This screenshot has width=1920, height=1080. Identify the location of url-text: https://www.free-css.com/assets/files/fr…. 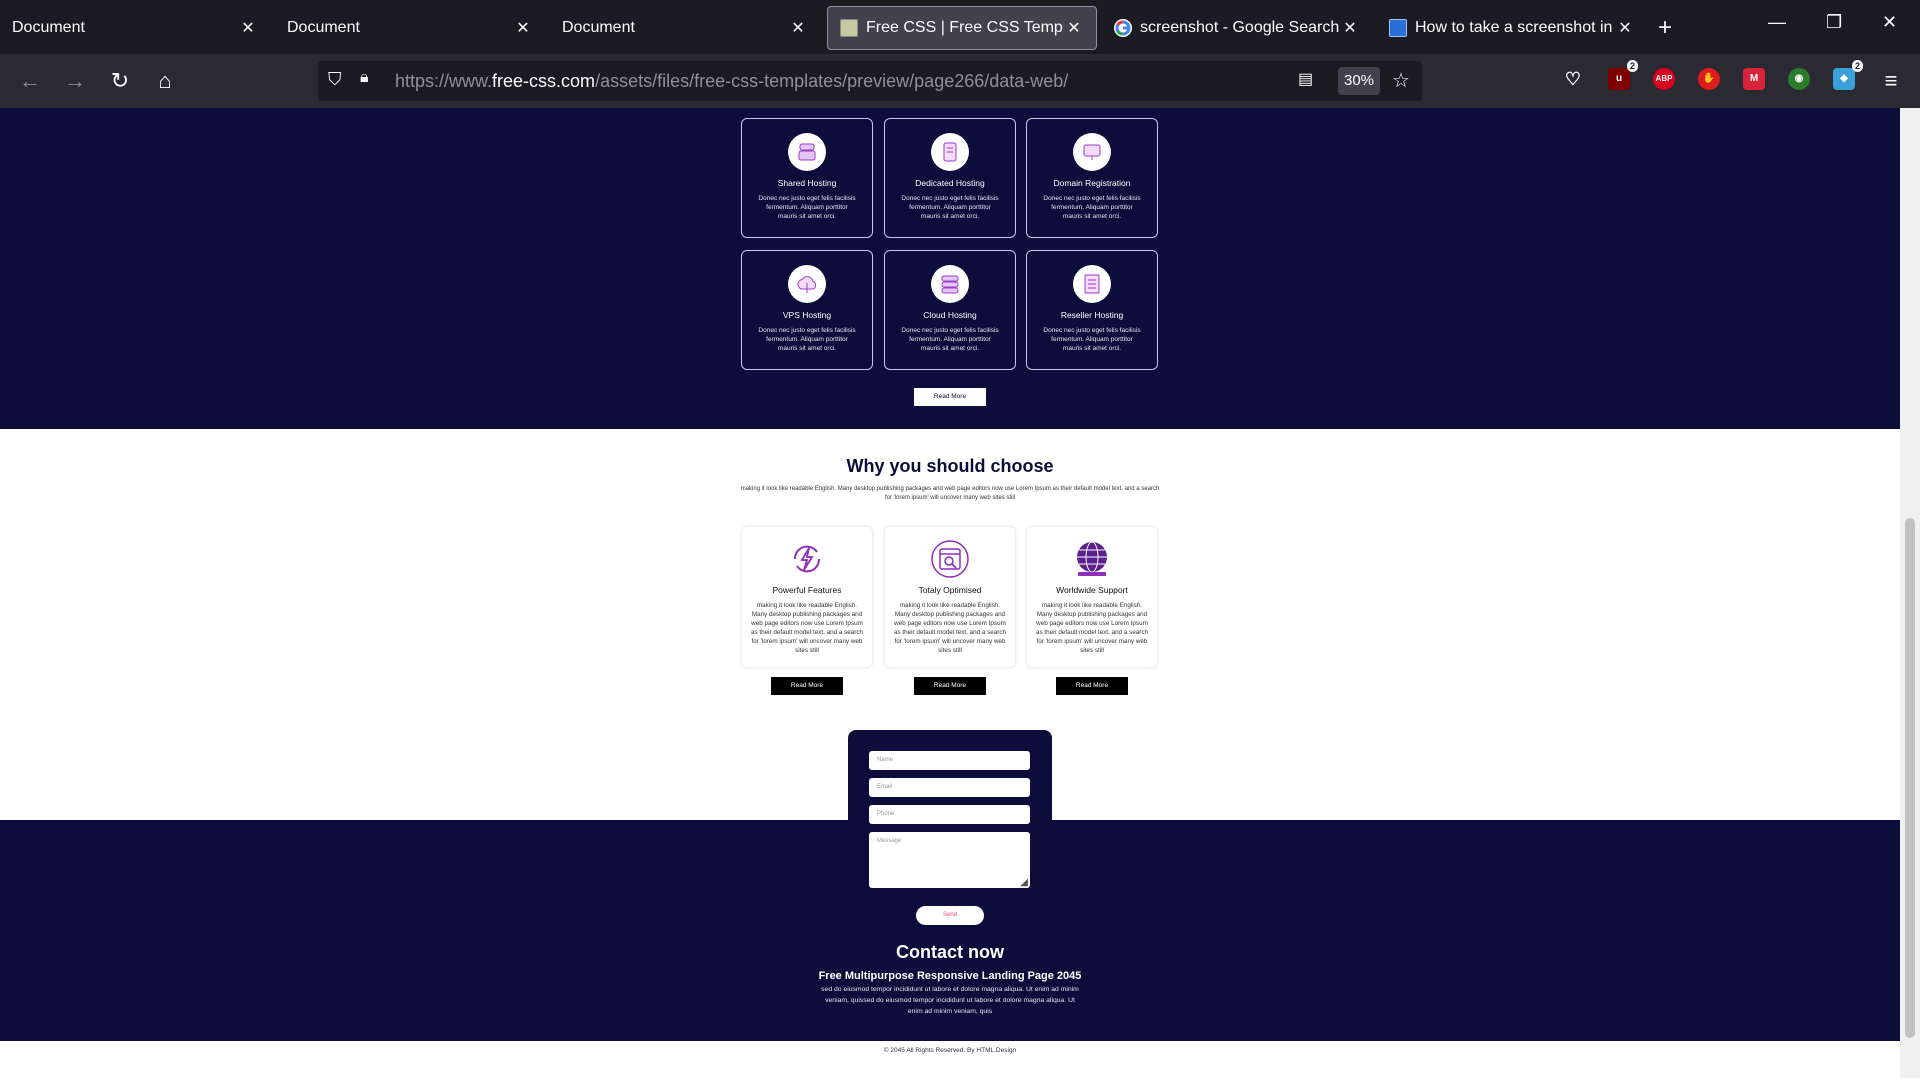
(731, 81).